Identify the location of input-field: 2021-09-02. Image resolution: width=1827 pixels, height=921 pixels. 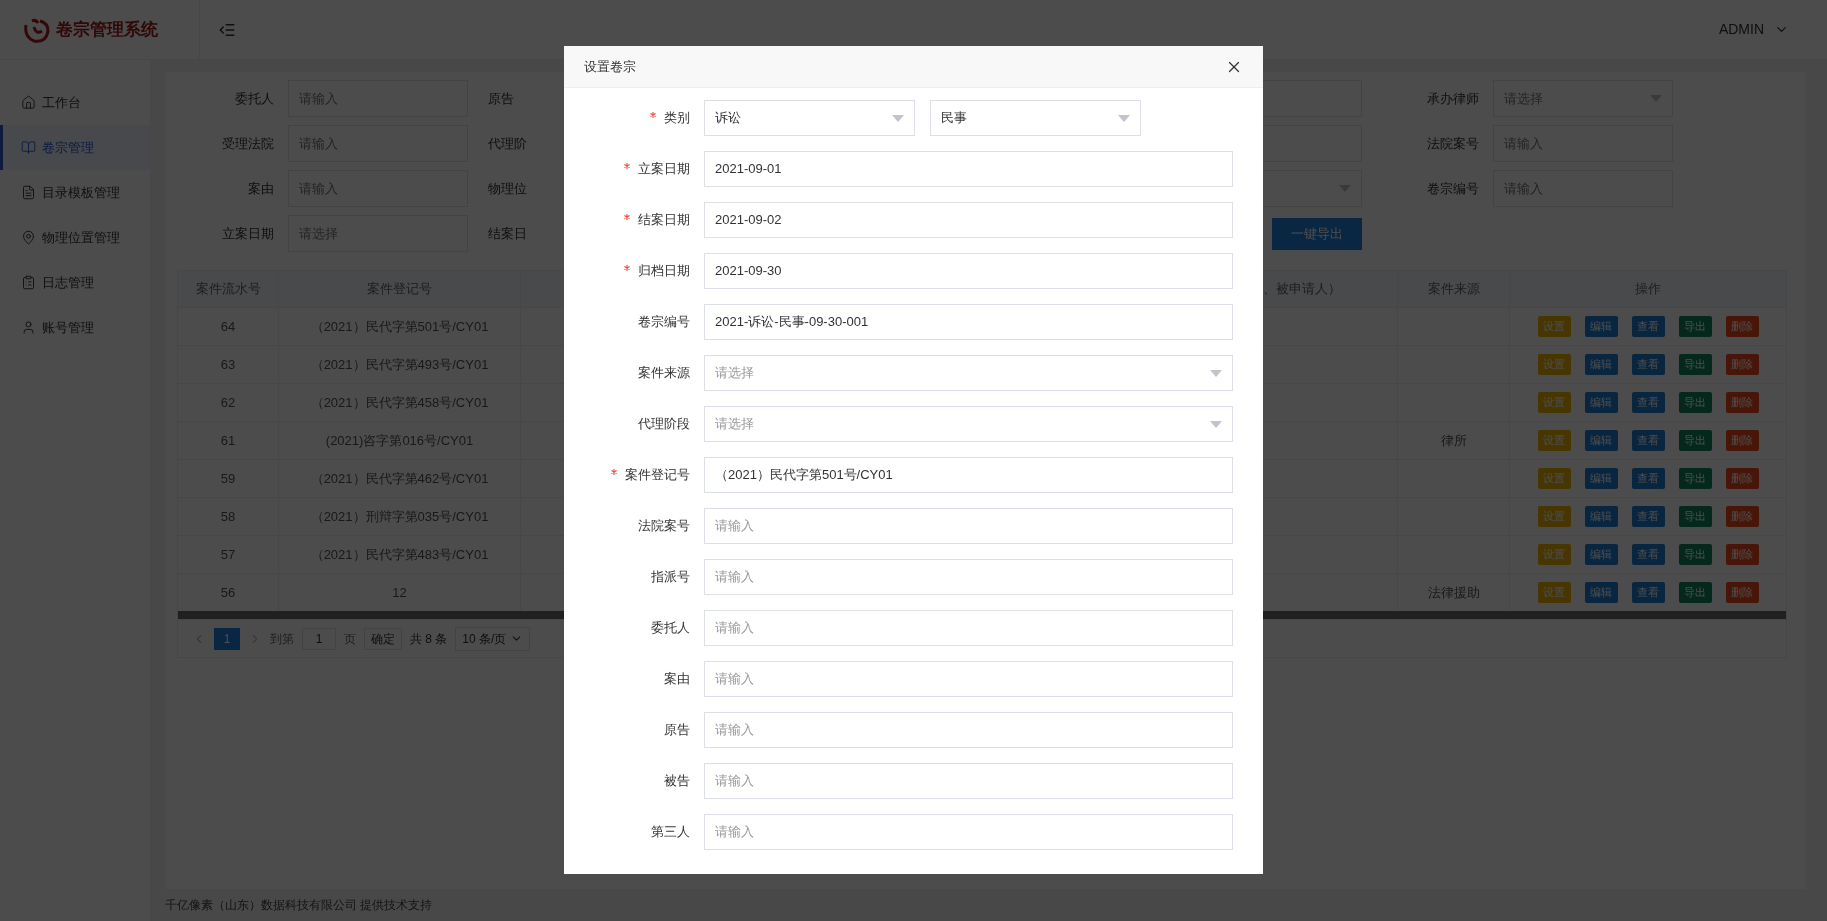
(968, 220).